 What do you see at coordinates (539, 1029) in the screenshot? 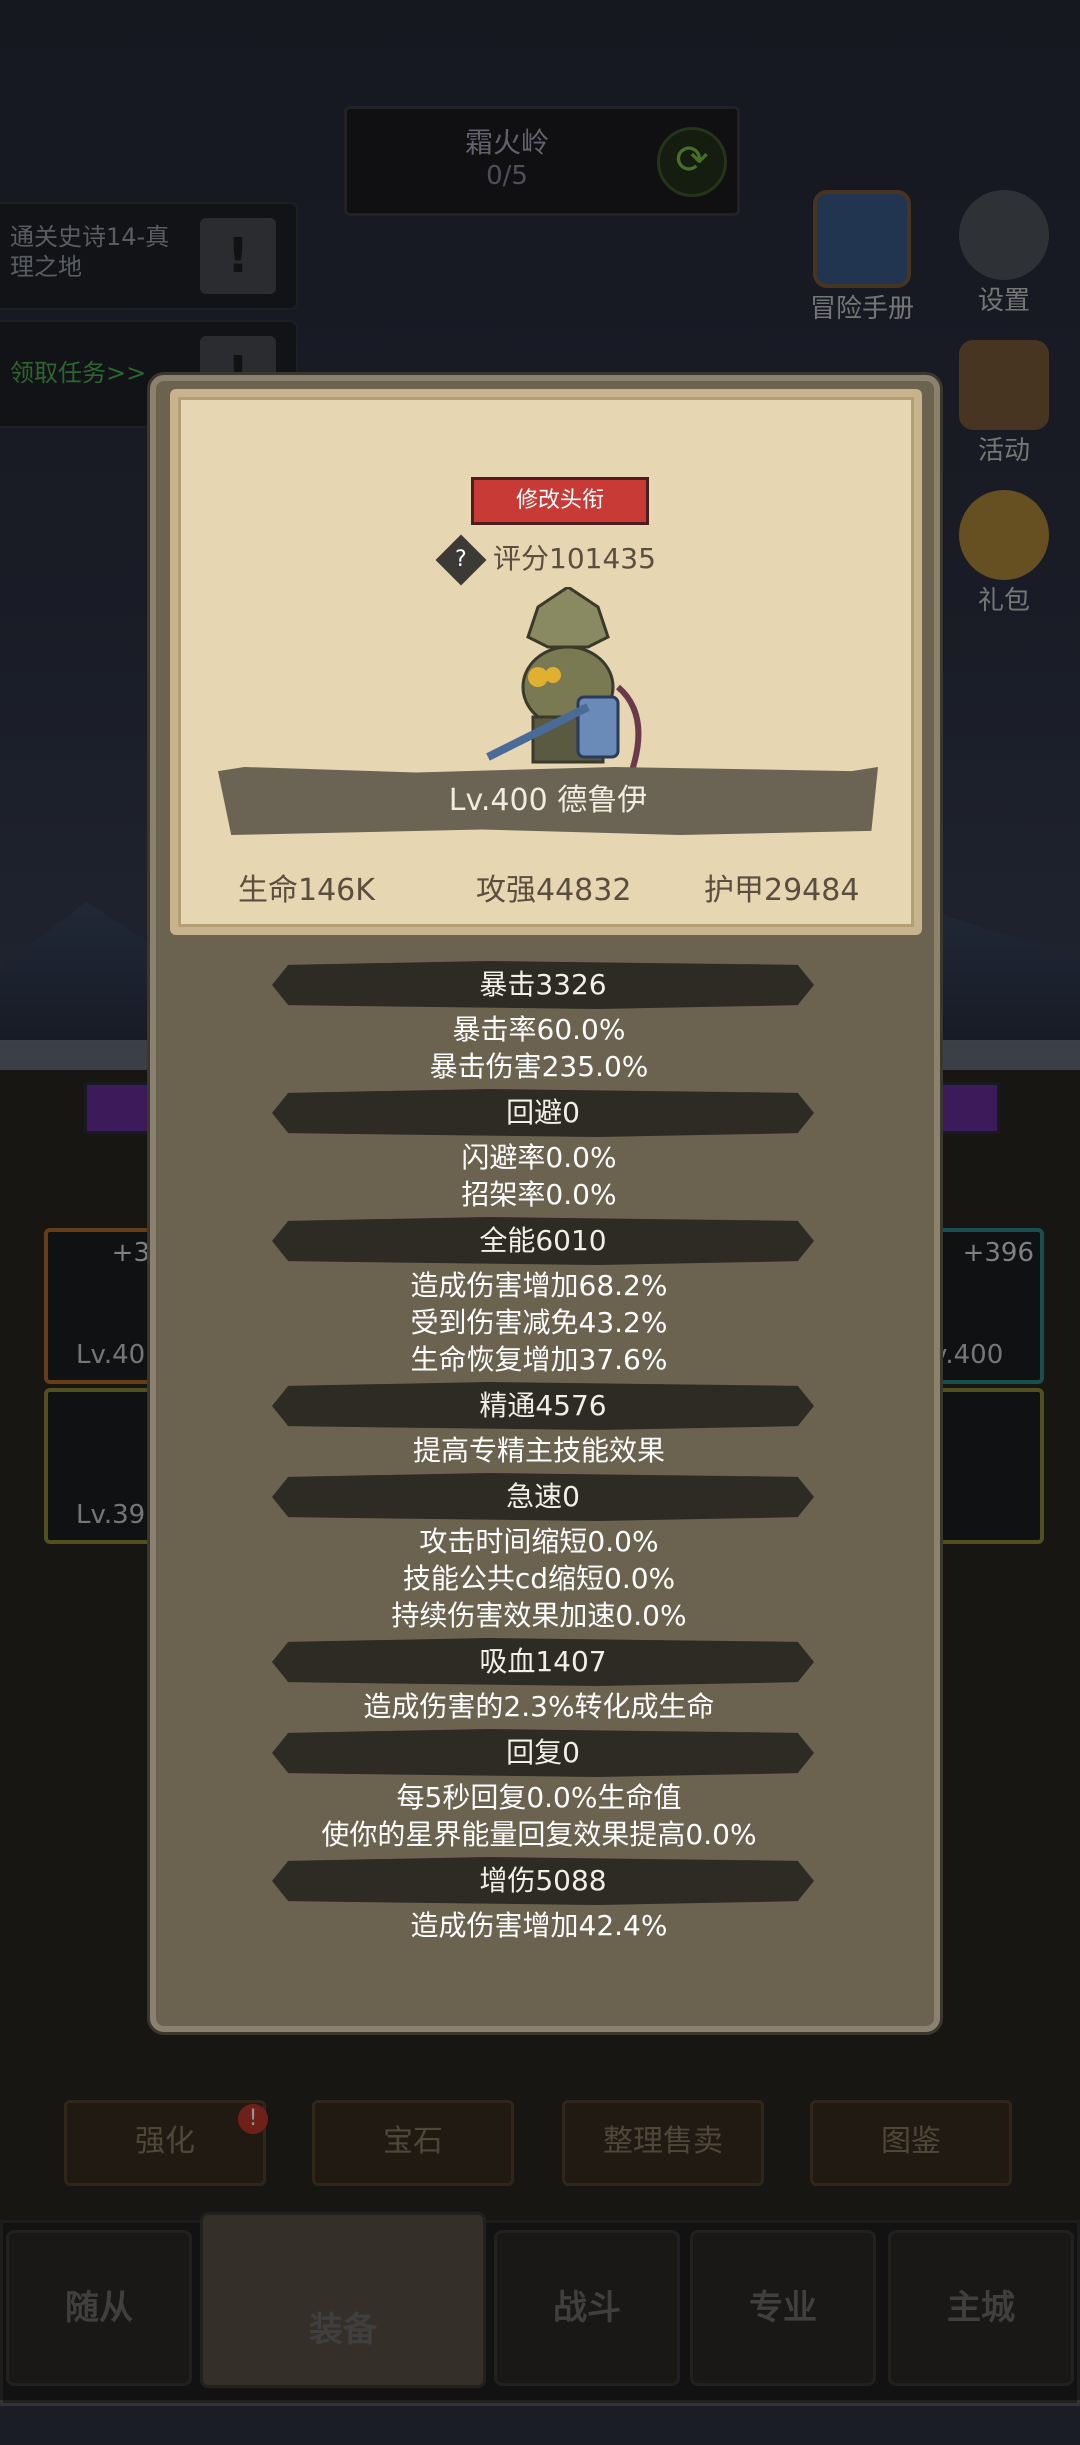
I see `attr-detail: 暴击率60.0%` at bounding box center [539, 1029].